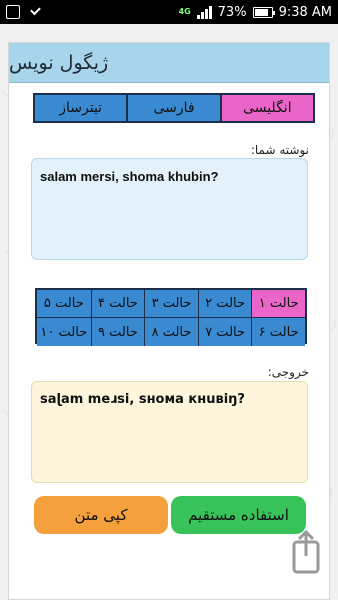  I want to click on tab-persian: فارسی, so click(175, 108).